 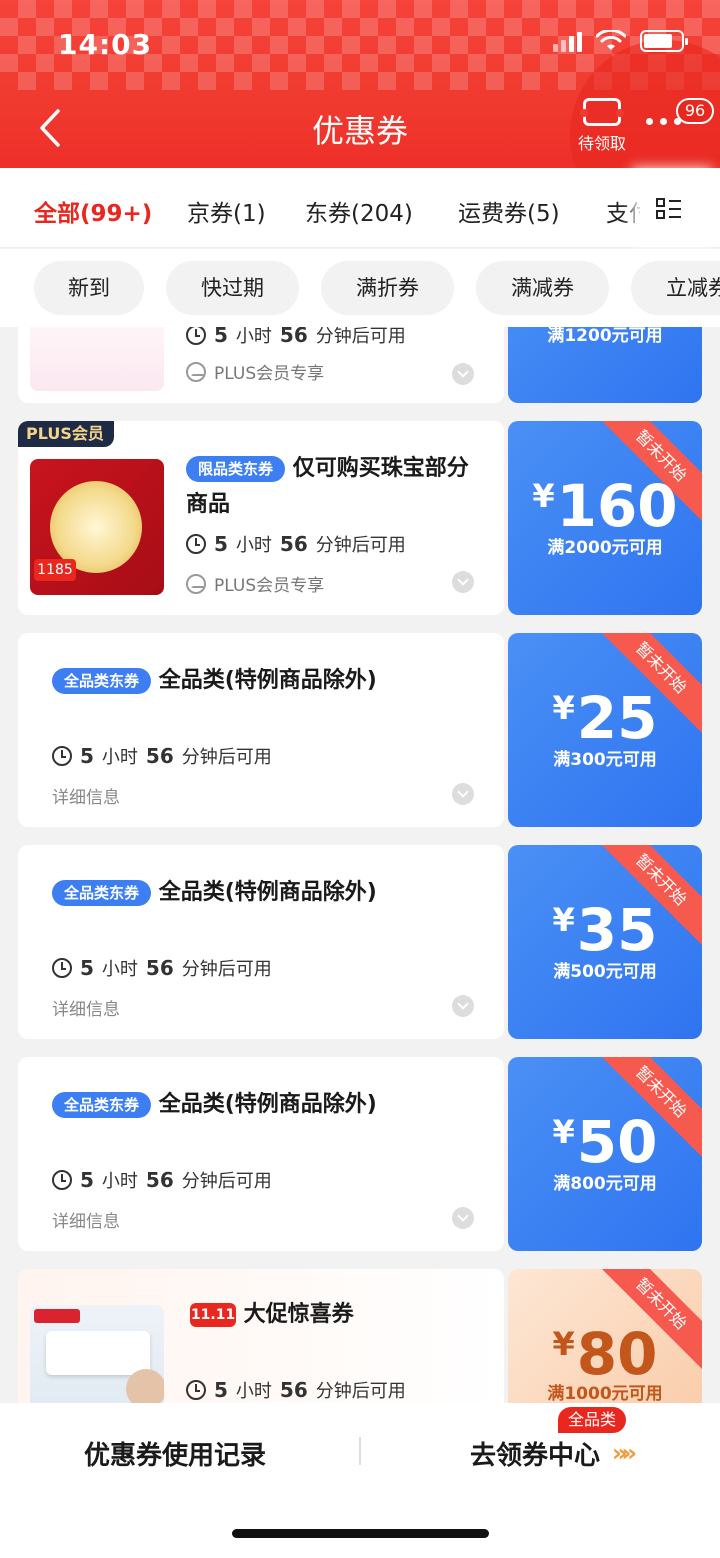 I want to click on pending-label: 待领取, so click(x=601, y=143).